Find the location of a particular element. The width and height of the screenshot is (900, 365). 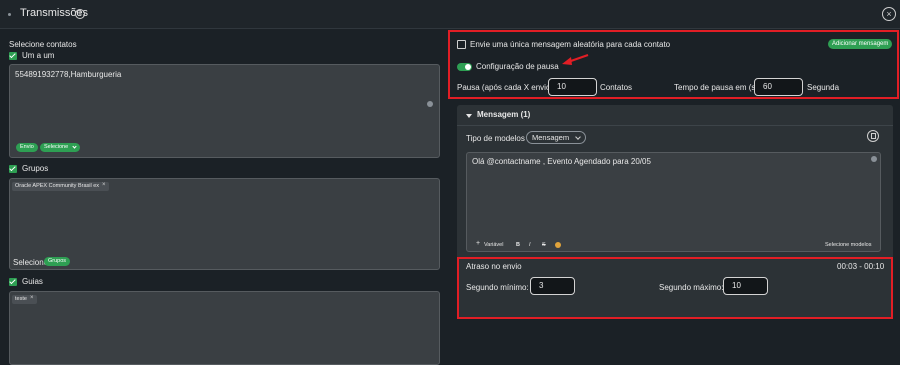

message-section-title: Mensagem (1) is located at coordinates (504, 114).